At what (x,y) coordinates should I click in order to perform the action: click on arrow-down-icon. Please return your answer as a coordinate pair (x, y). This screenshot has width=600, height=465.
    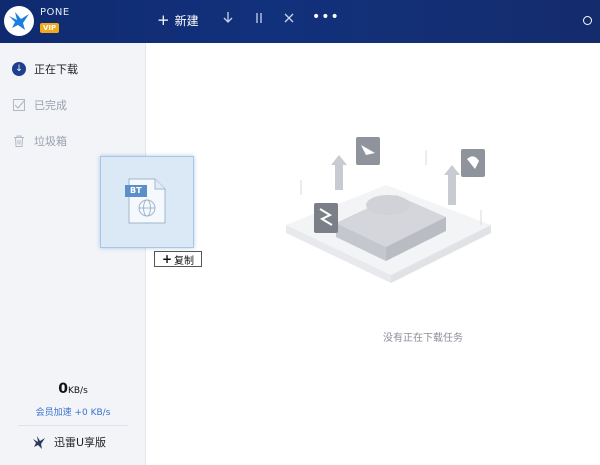
    Looking at the image, I should click on (228, 17).